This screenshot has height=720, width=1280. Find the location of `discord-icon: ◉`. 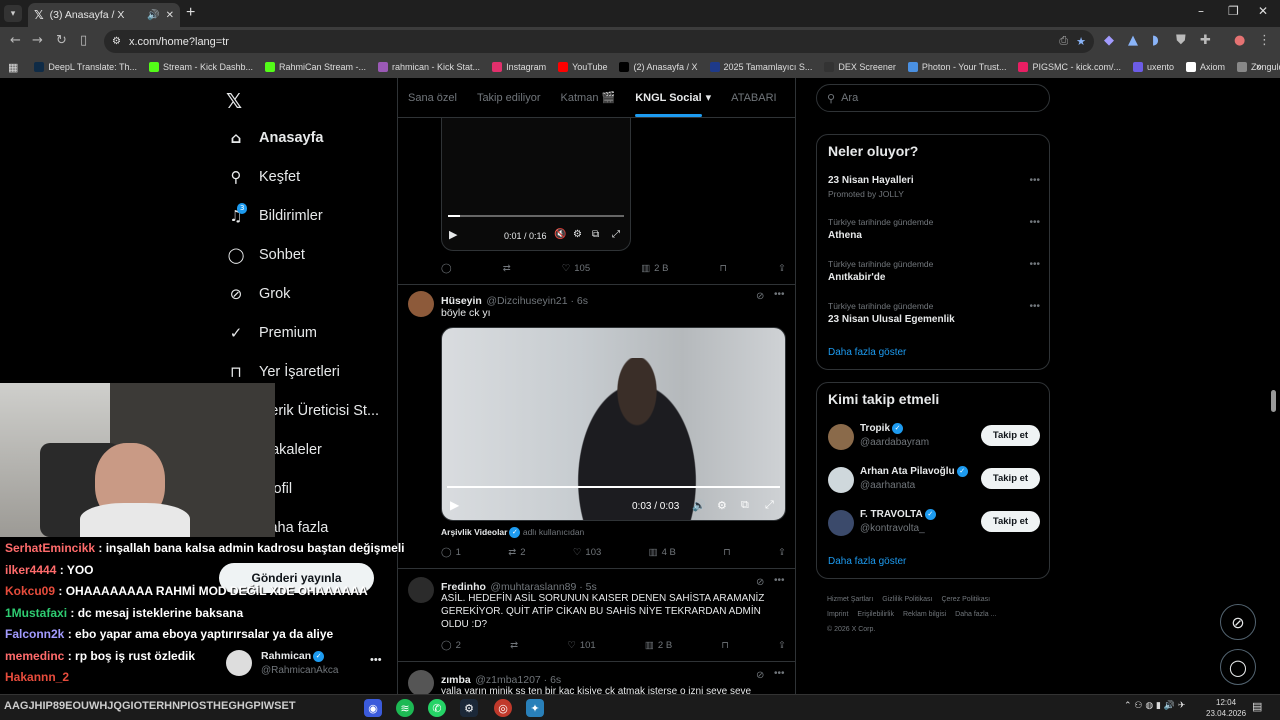

discord-icon: ◉ is located at coordinates (373, 708).